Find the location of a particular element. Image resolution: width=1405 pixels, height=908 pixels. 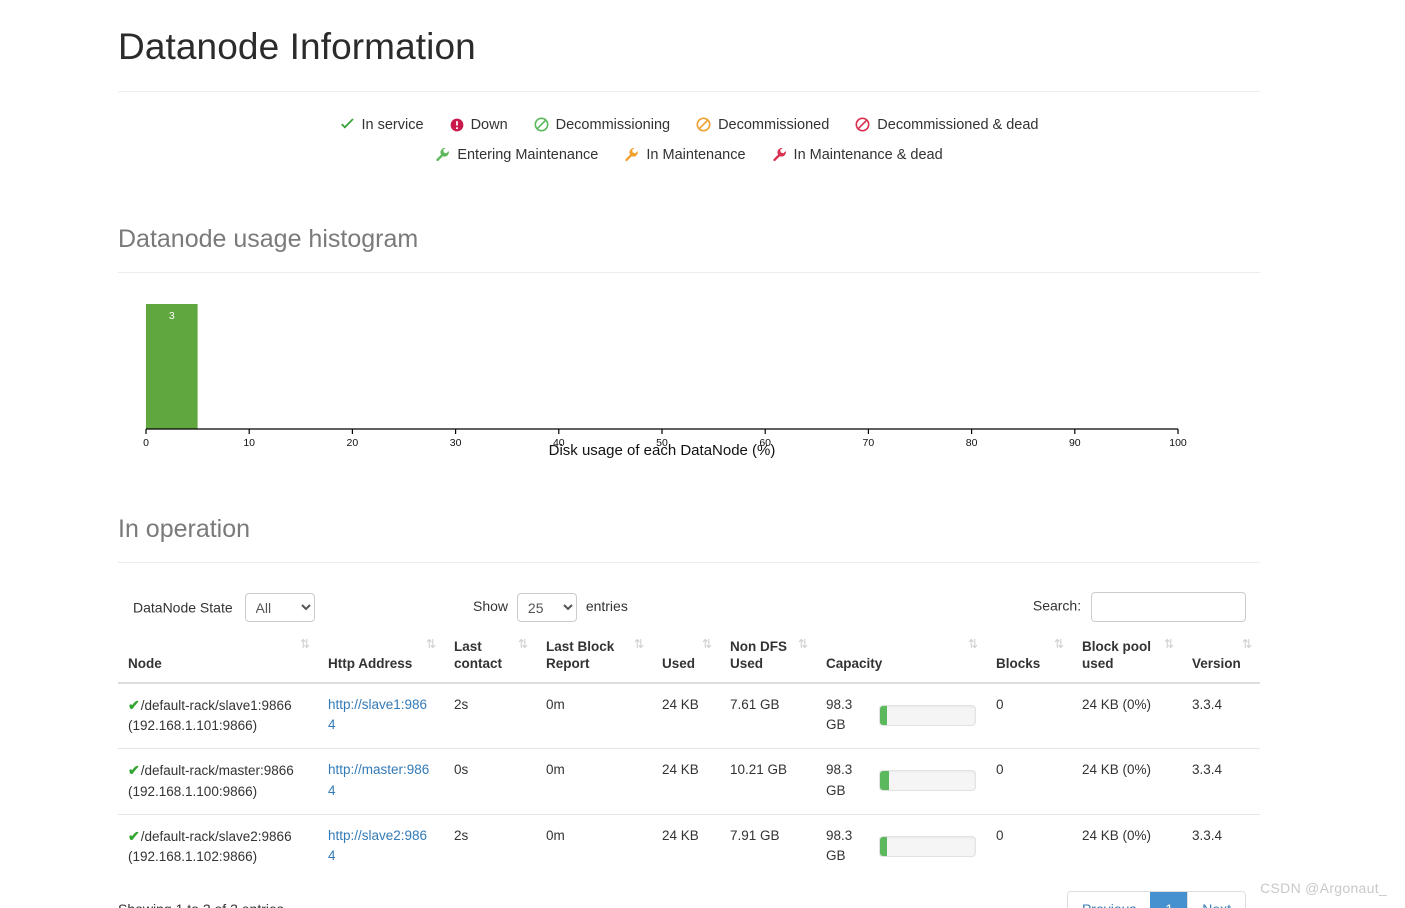

check-icon: ✔ is located at coordinates (134, 704).